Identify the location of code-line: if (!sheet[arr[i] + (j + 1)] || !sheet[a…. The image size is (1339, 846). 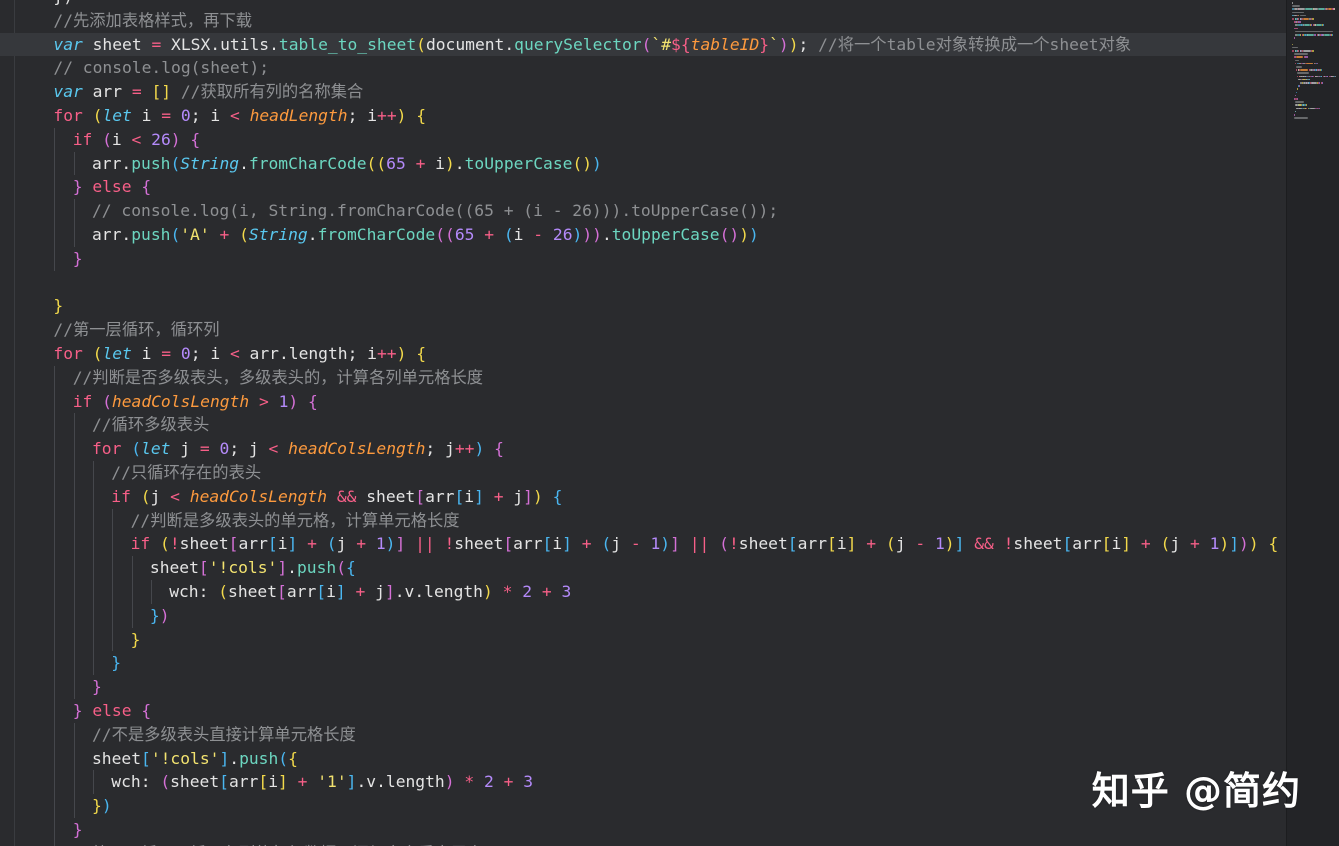
(643, 544).